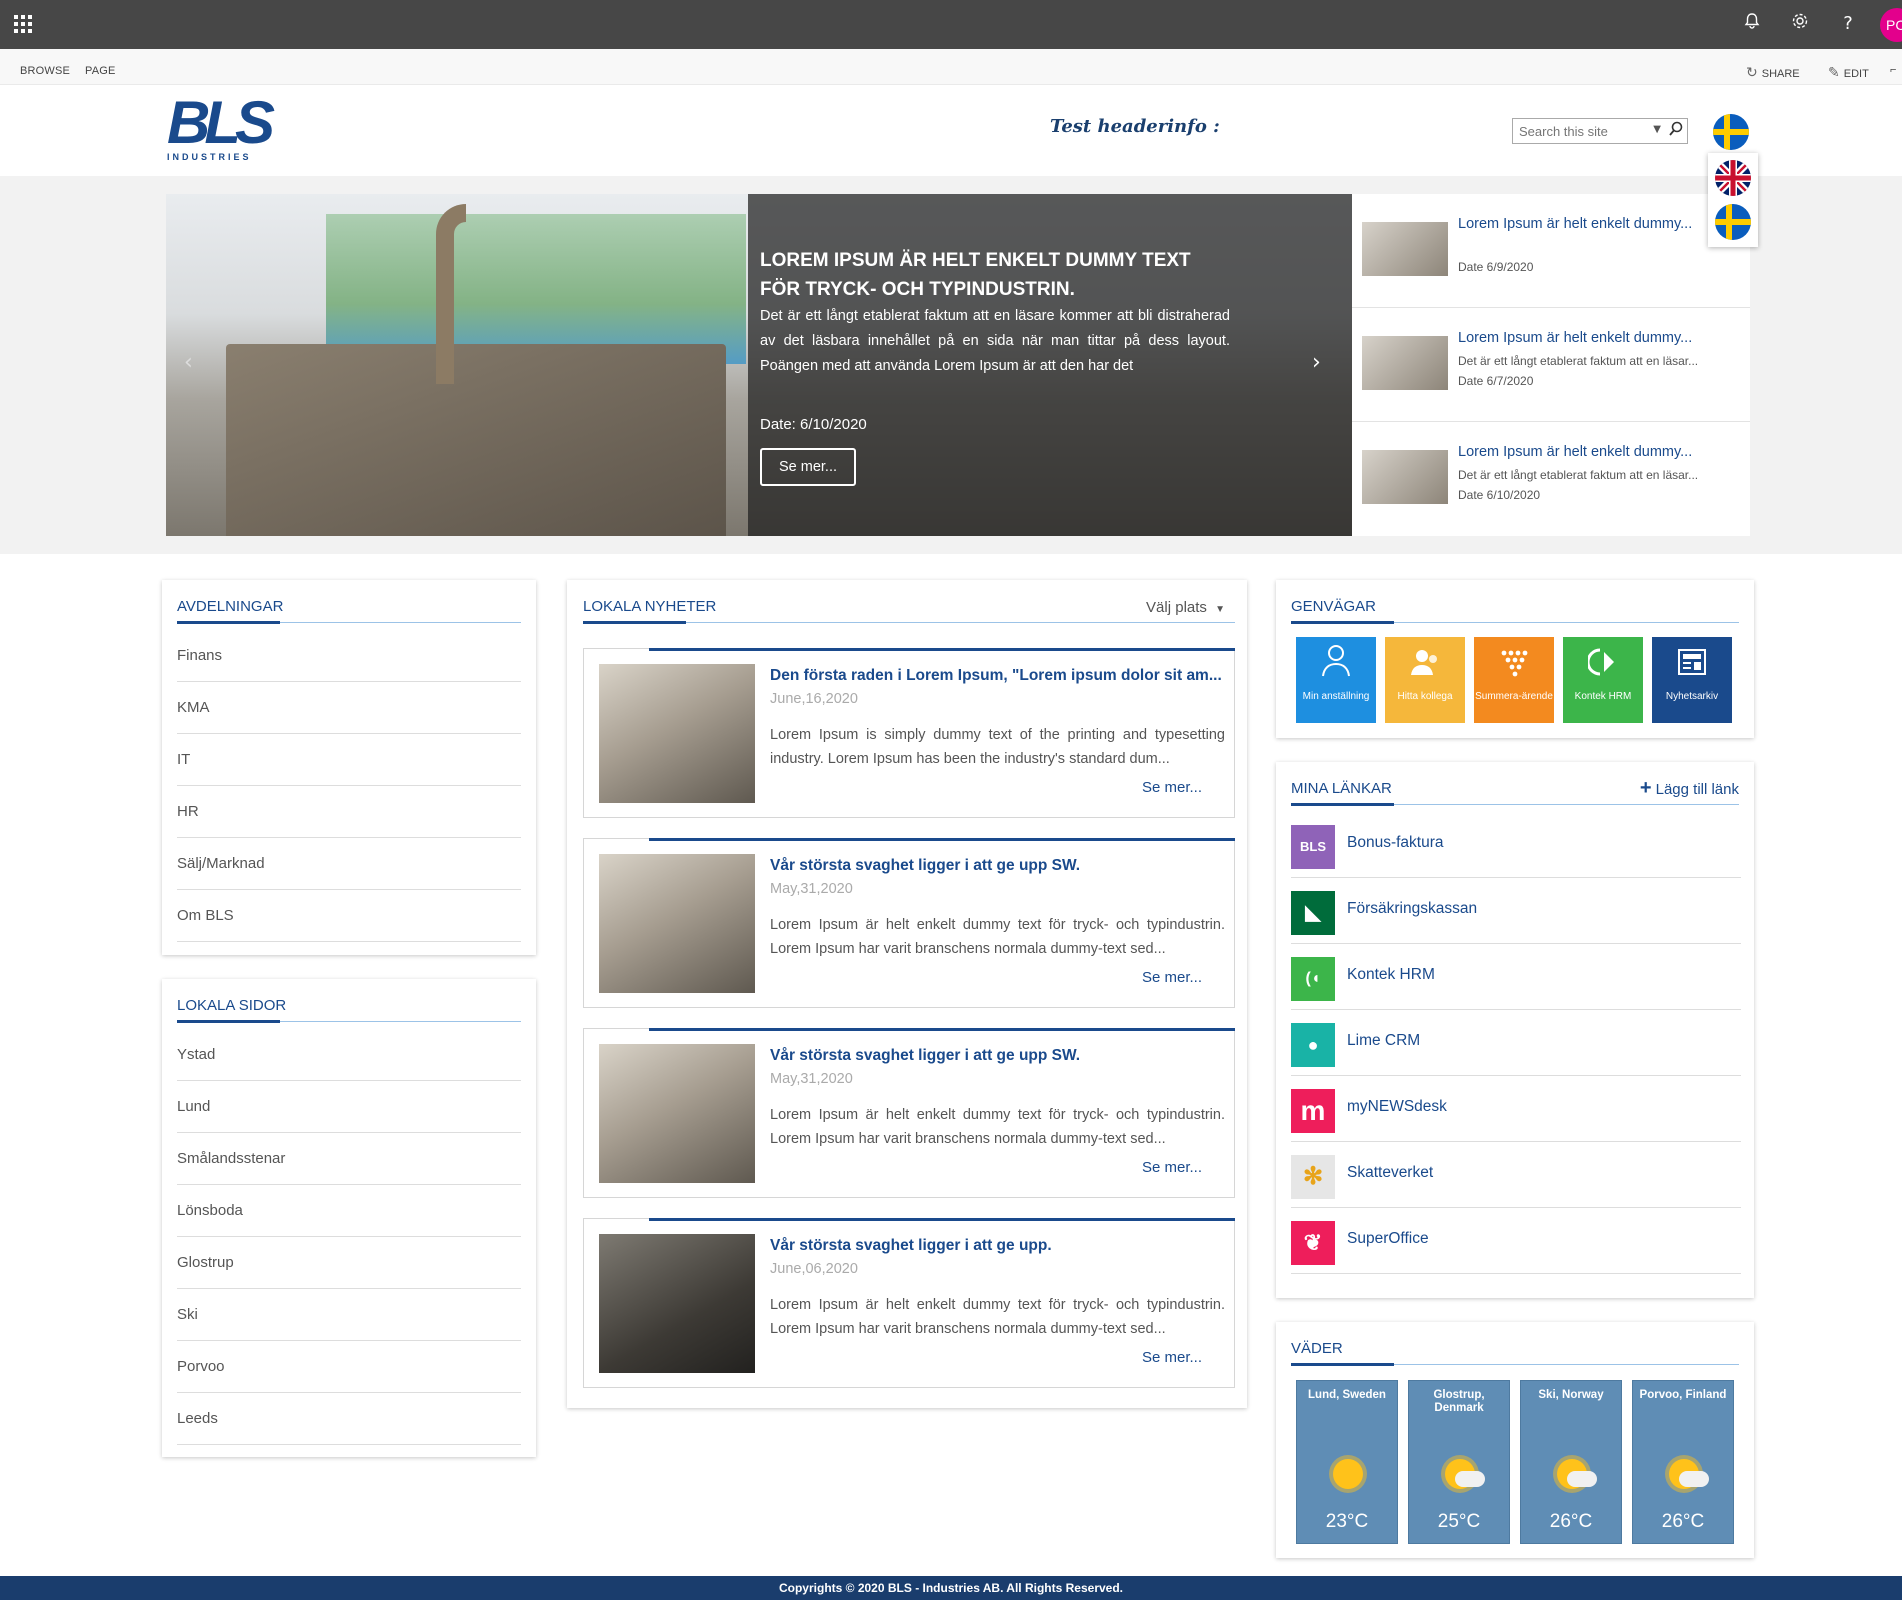 The height and width of the screenshot is (1600, 1902). Describe the element at coordinates (1347, 1462) in the screenshot. I see `weather-tile: Lund, Sweden 23°C` at that location.